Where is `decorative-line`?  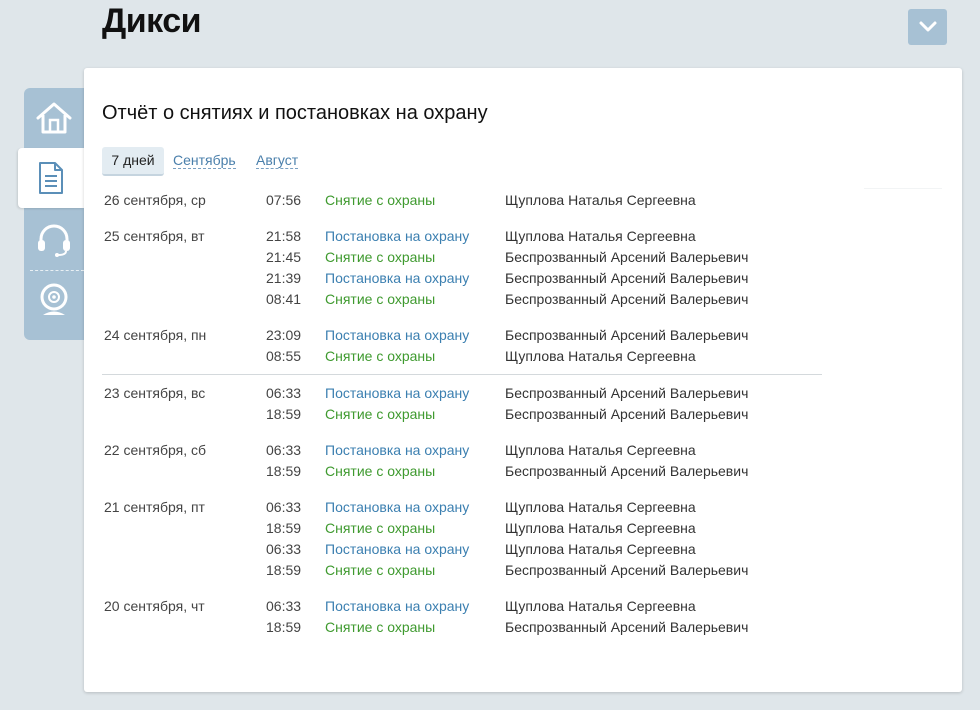
decorative-line is located at coordinates (903, 188).